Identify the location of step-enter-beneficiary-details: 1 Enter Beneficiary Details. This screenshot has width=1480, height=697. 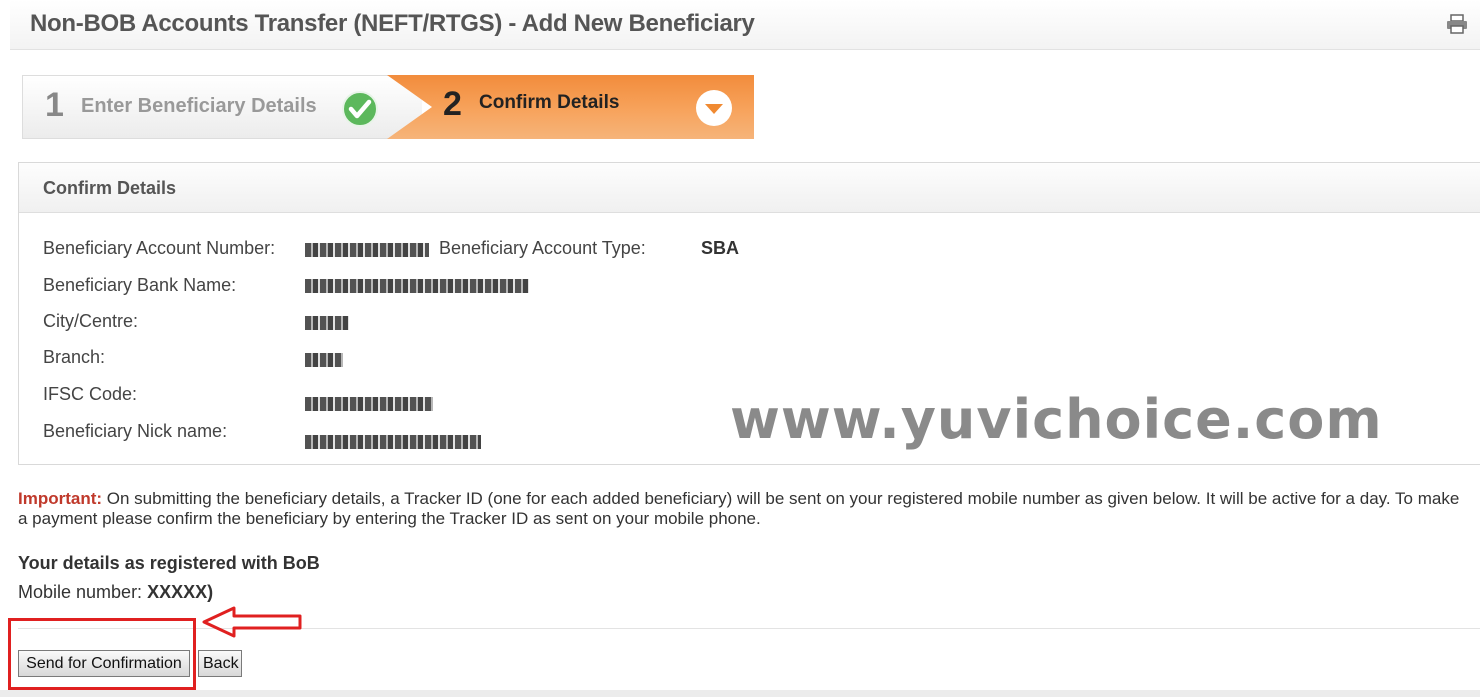
(222, 107).